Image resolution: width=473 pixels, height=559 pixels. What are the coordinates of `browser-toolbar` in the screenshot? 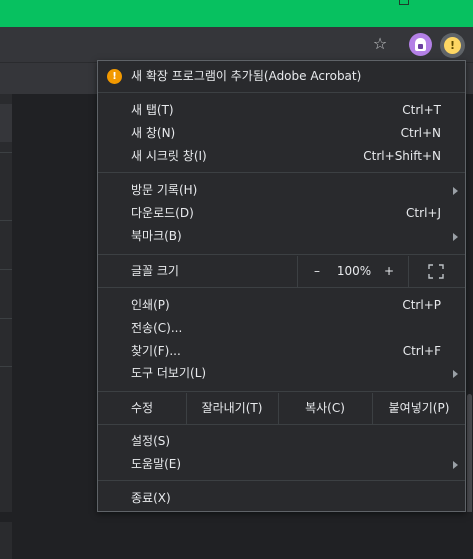 It's located at (236, 44).